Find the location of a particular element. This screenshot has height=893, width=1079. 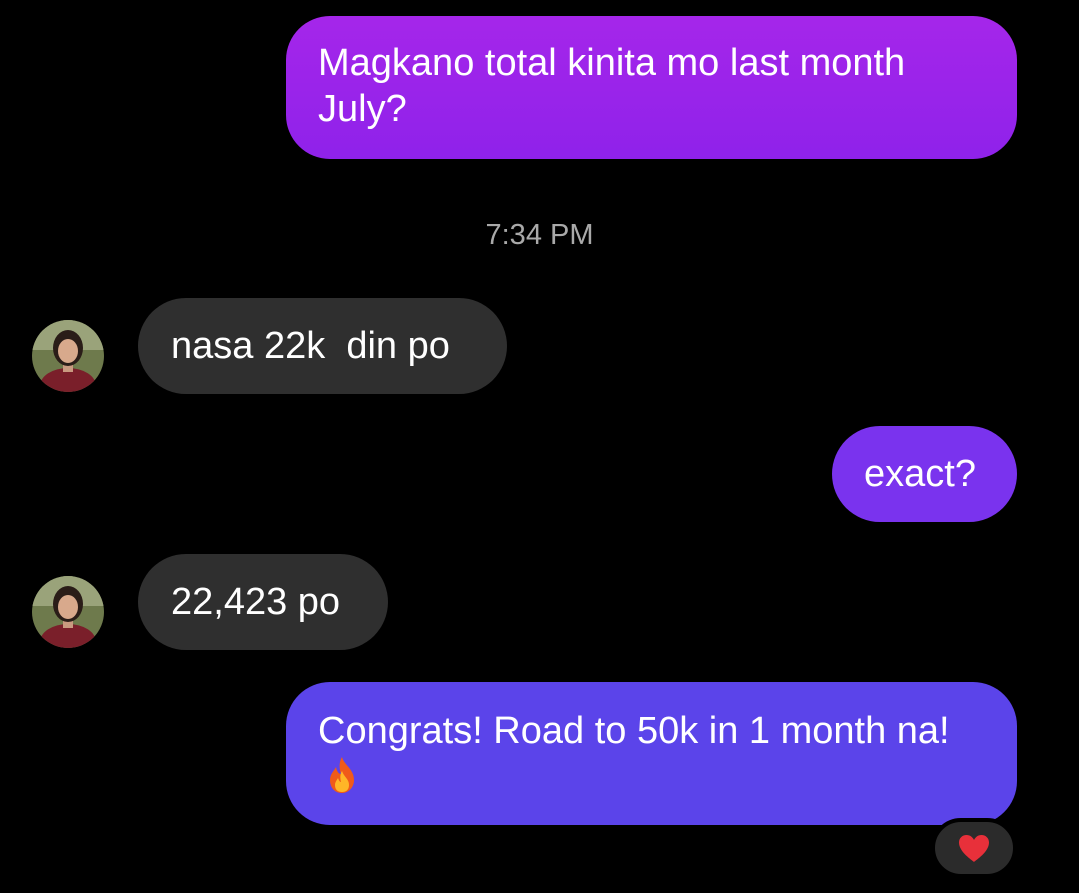

heart-icon is located at coordinates (974, 848).